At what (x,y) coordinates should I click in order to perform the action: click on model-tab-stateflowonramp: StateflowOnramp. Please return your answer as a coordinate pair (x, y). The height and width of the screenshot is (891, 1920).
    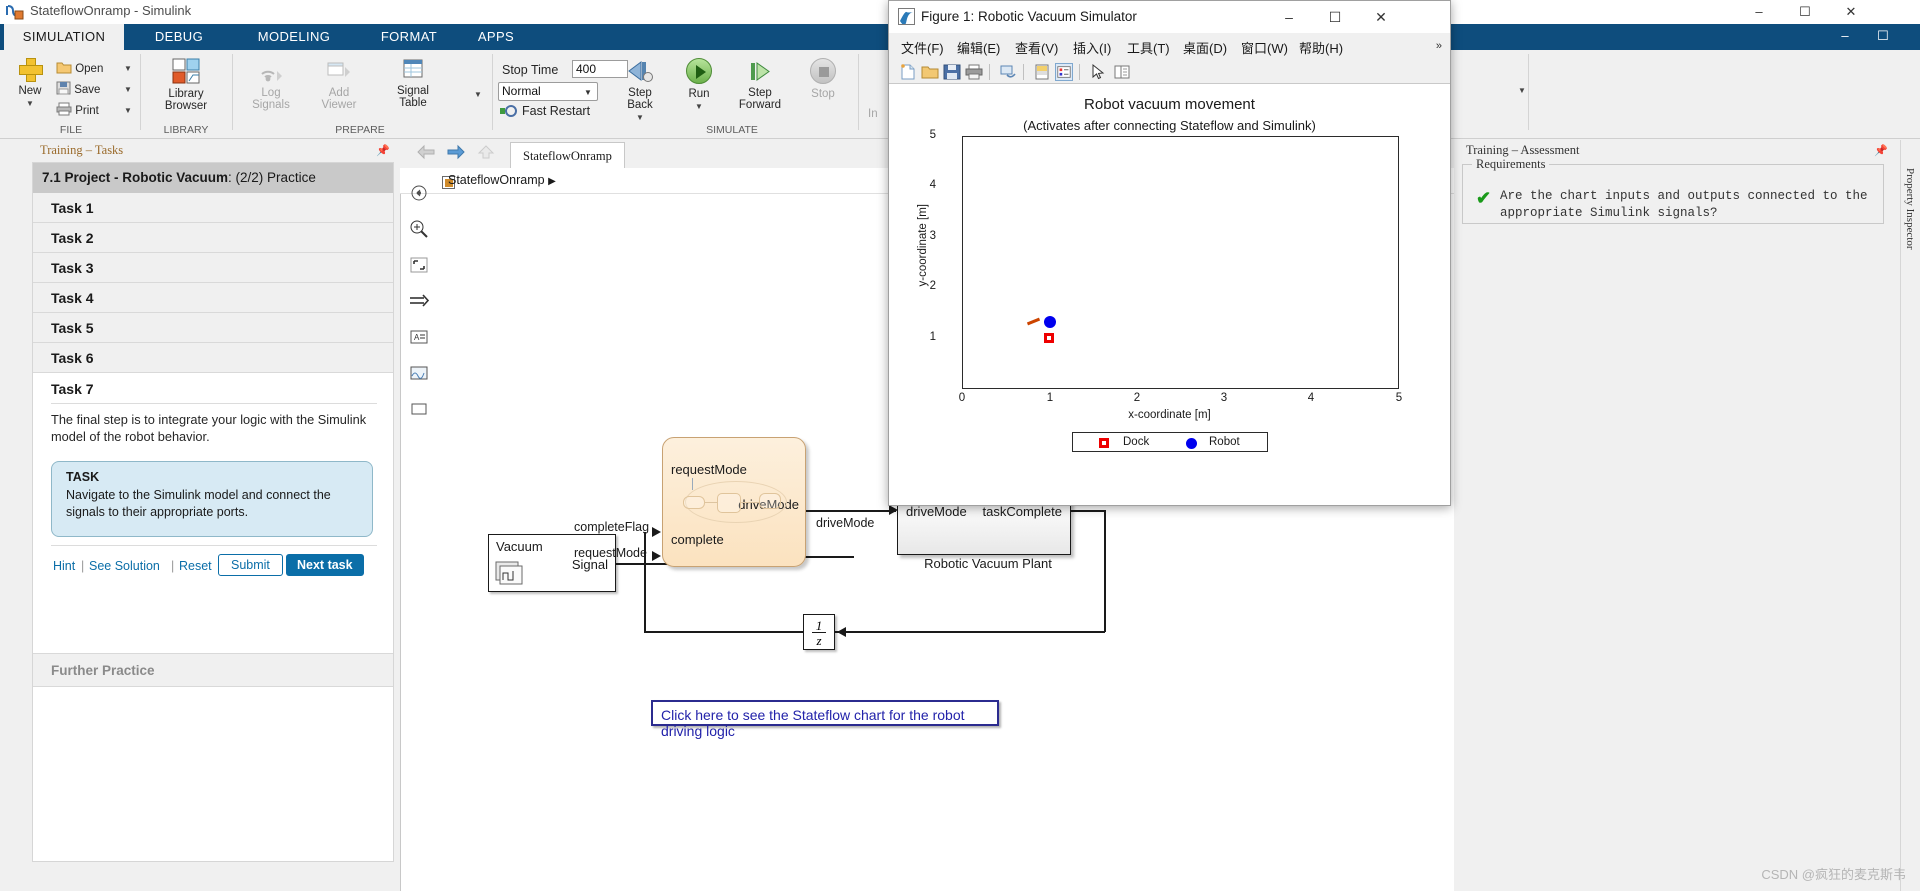
    Looking at the image, I should click on (567, 155).